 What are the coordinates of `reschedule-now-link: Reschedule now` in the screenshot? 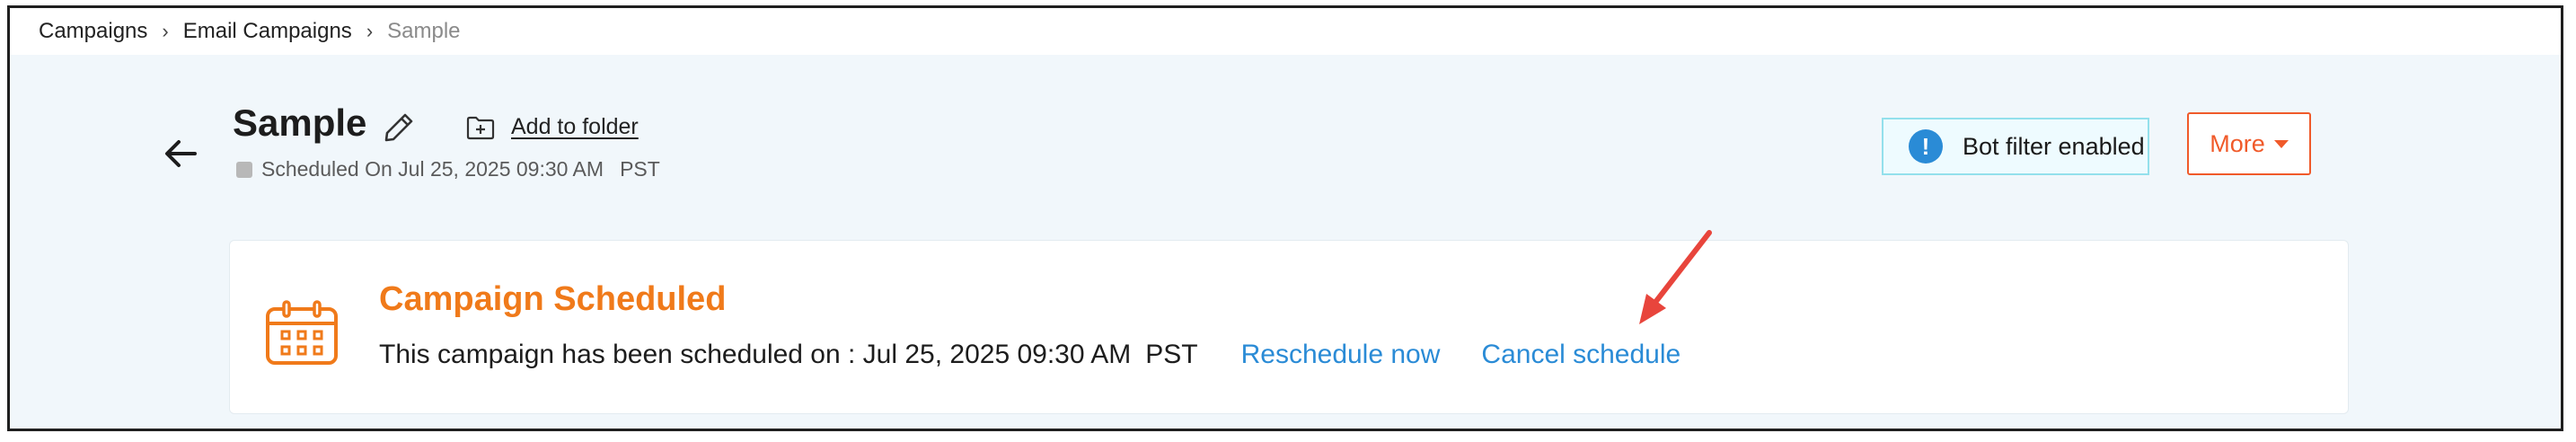 It's located at (1341, 355).